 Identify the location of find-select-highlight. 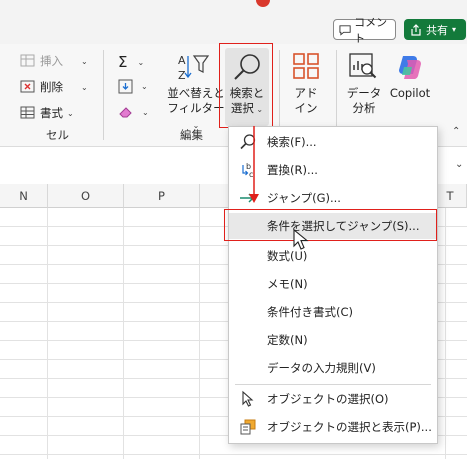
(246, 85).